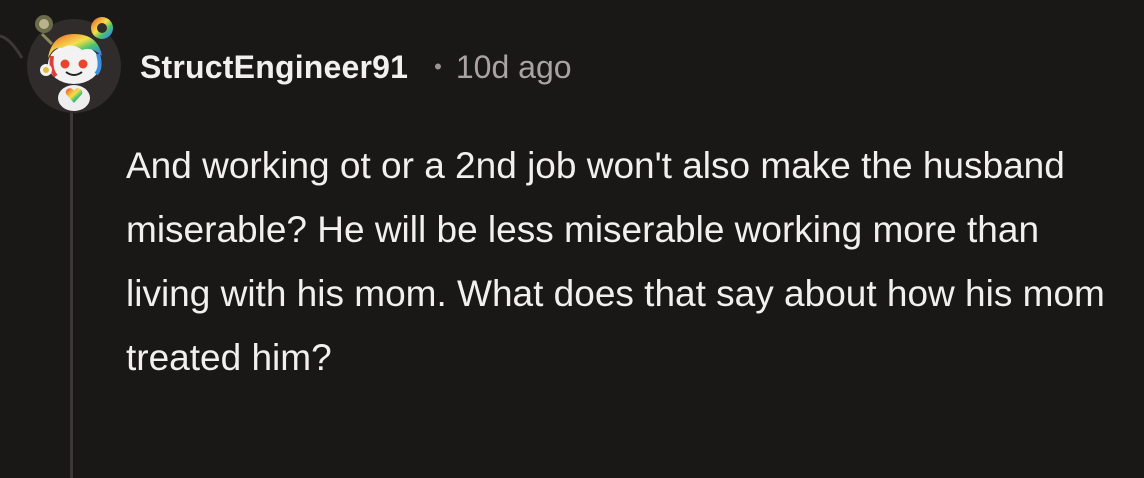  Describe the element at coordinates (71, 295) in the screenshot. I see `thread-line` at that location.